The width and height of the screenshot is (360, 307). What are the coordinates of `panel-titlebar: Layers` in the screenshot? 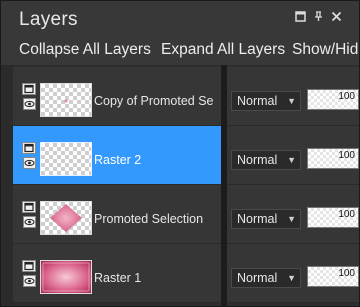 It's located at (180, 18).